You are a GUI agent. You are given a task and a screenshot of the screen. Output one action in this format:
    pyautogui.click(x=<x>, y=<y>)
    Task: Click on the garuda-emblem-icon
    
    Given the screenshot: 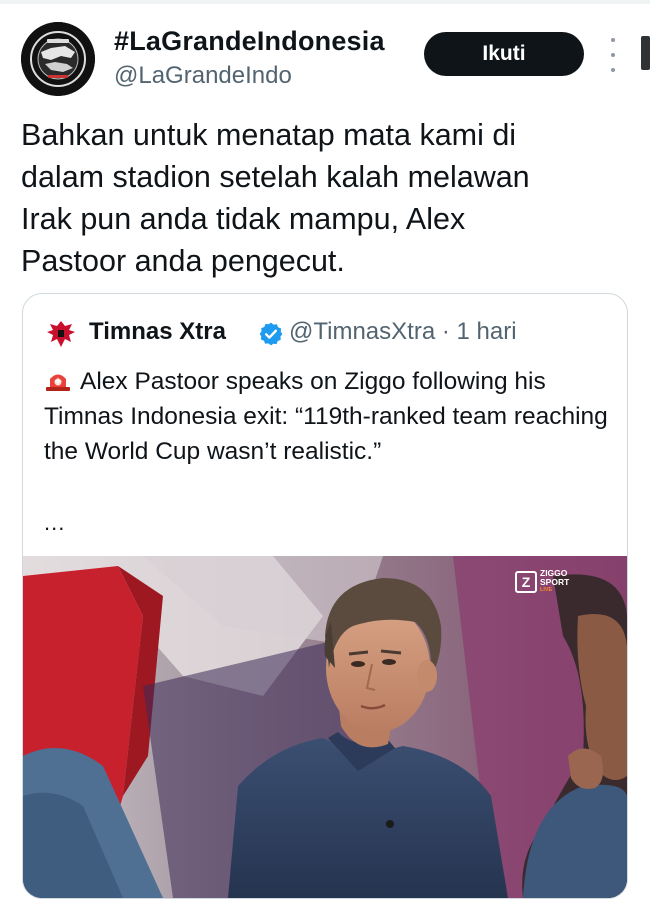 What is the action you would take?
    pyautogui.click(x=61, y=334)
    